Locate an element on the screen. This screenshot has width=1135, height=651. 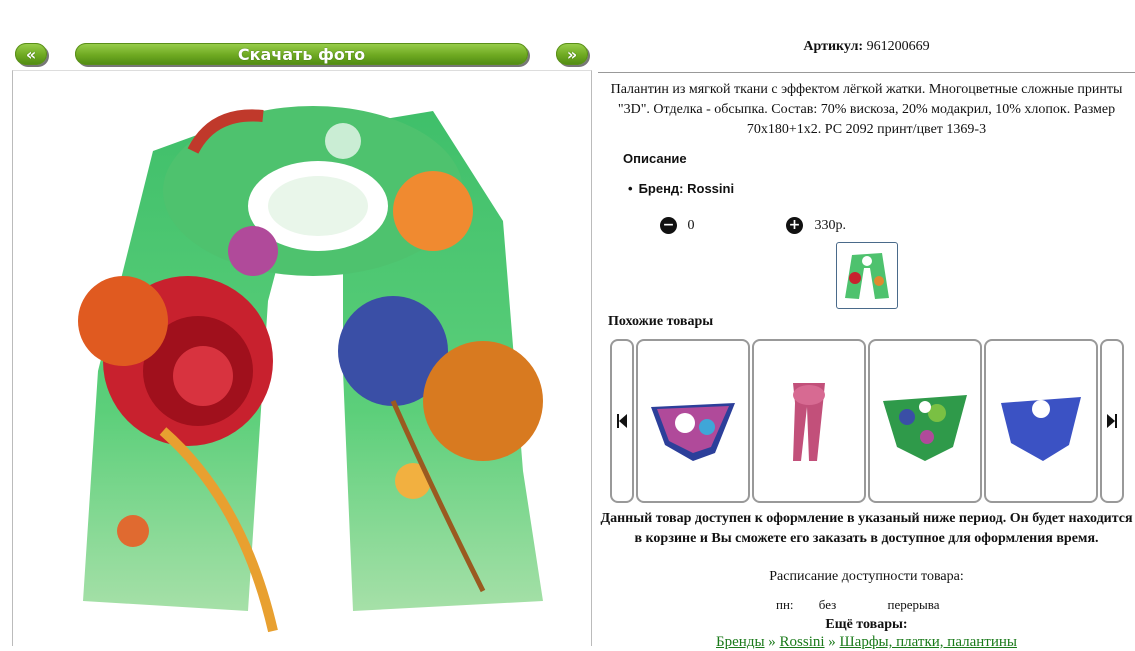
prev-photo-button: « is located at coordinates (31, 54).